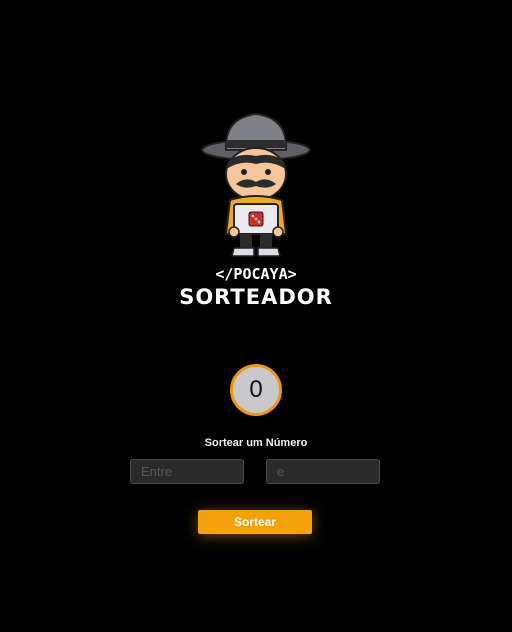  Describe the element at coordinates (256, 210) in the screenshot. I see `mascot-logo: </POCAYA> SORTEADOR` at that location.